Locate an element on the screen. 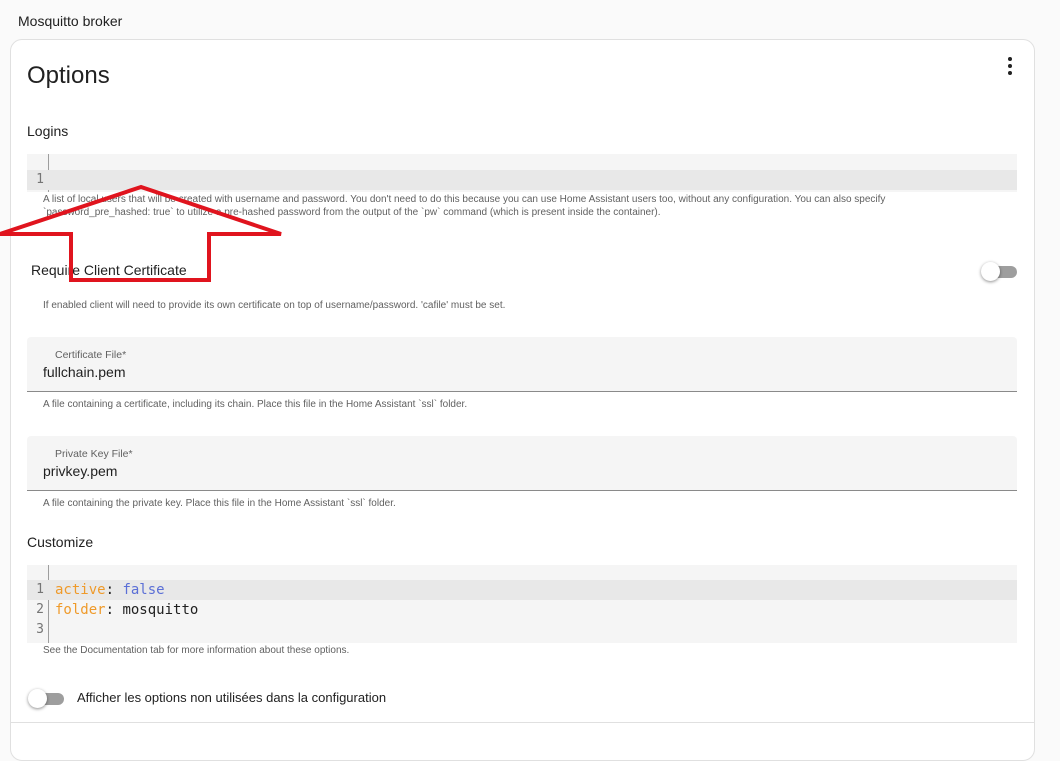  kebab-menu-icon is located at coordinates (1010, 66).